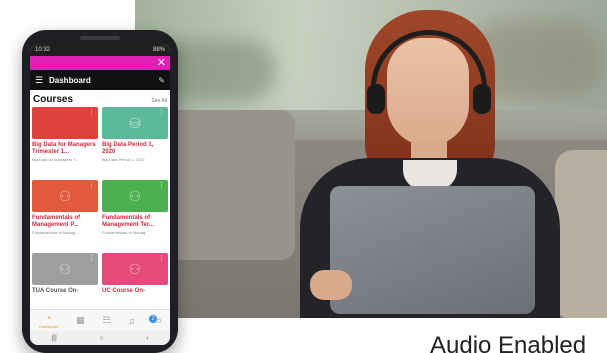 The width and height of the screenshot is (607, 353). Describe the element at coordinates (48, 317) in the screenshot. I see `dashboard-icon: ◔` at that location.